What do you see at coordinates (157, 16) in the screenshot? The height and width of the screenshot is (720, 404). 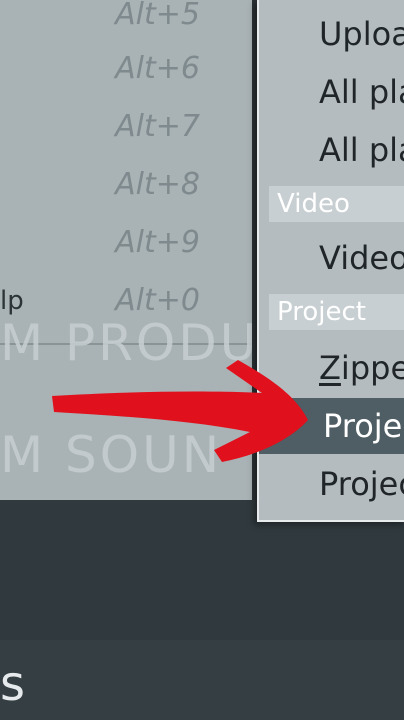 I see `shortcut-alt-5: Alt+5` at bounding box center [157, 16].